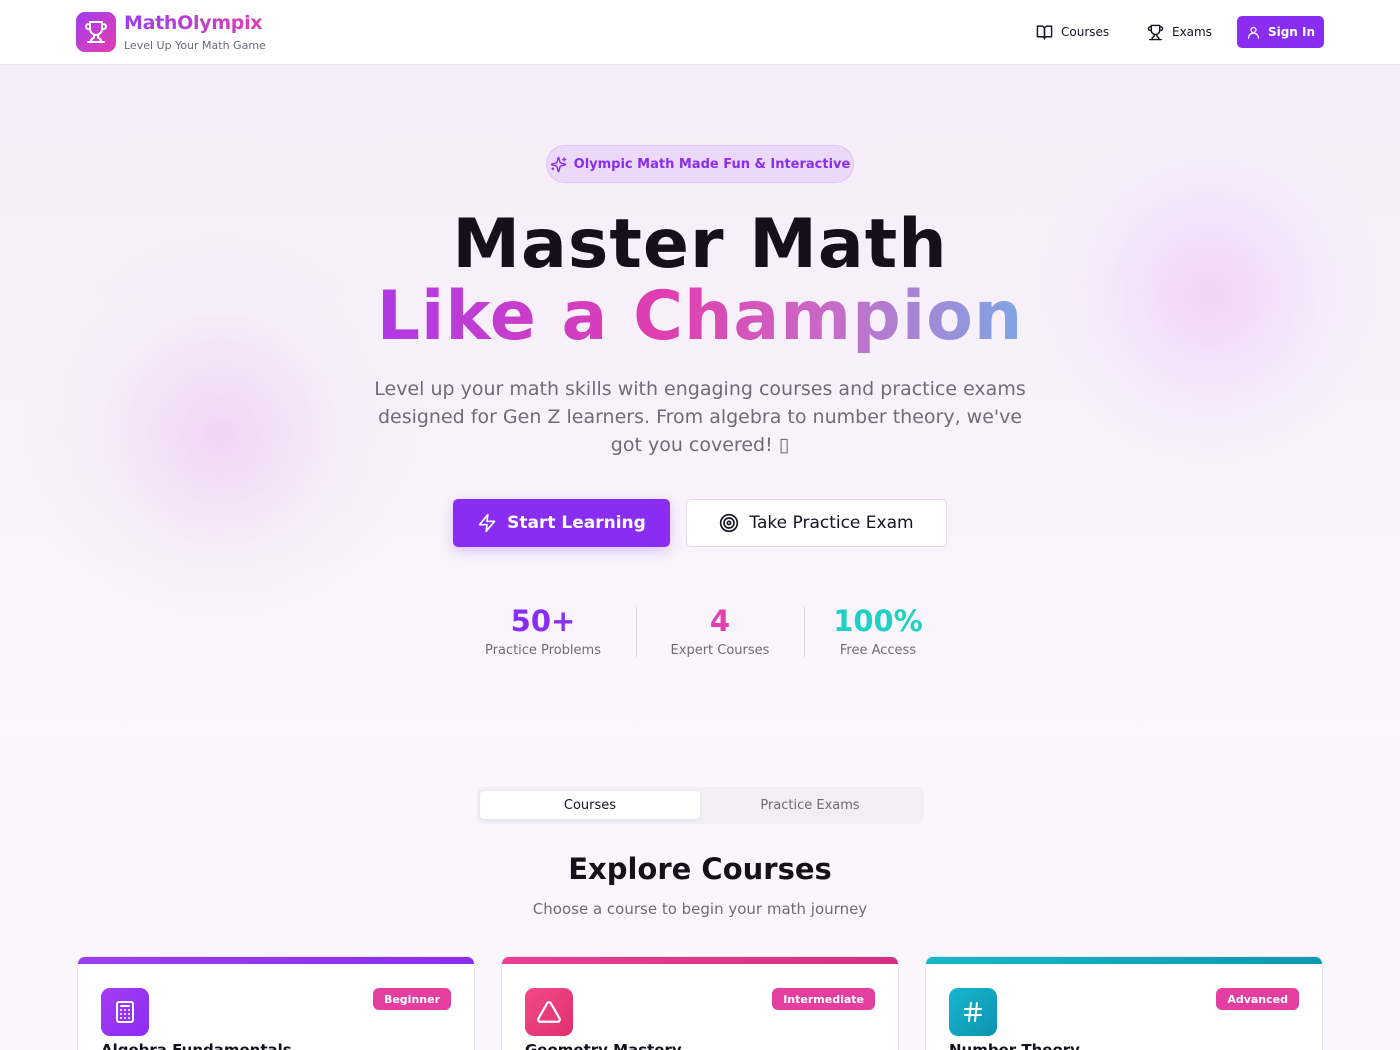 The height and width of the screenshot is (1050, 1400). I want to click on hero-pill-badge: Olympic Math Made Fun & Interactive, so click(700, 164).